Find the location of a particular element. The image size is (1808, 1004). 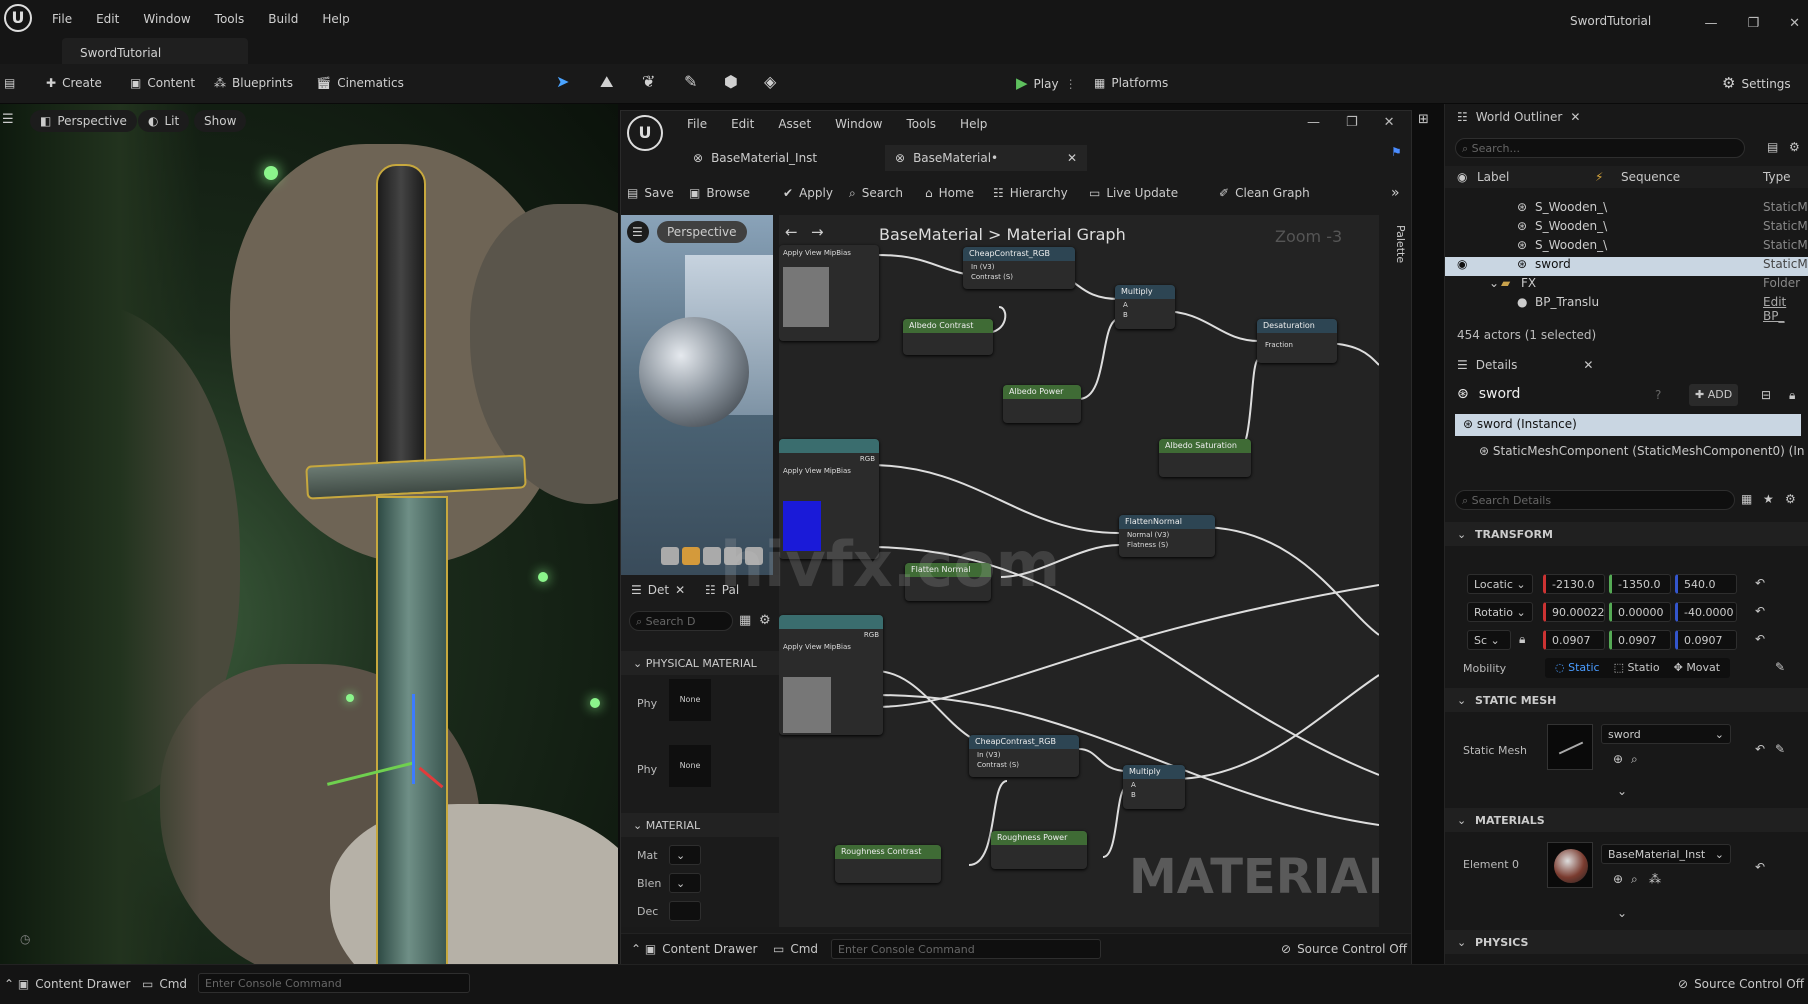

multiply-node-roughness: Multiply A B is located at coordinates (1154, 787).